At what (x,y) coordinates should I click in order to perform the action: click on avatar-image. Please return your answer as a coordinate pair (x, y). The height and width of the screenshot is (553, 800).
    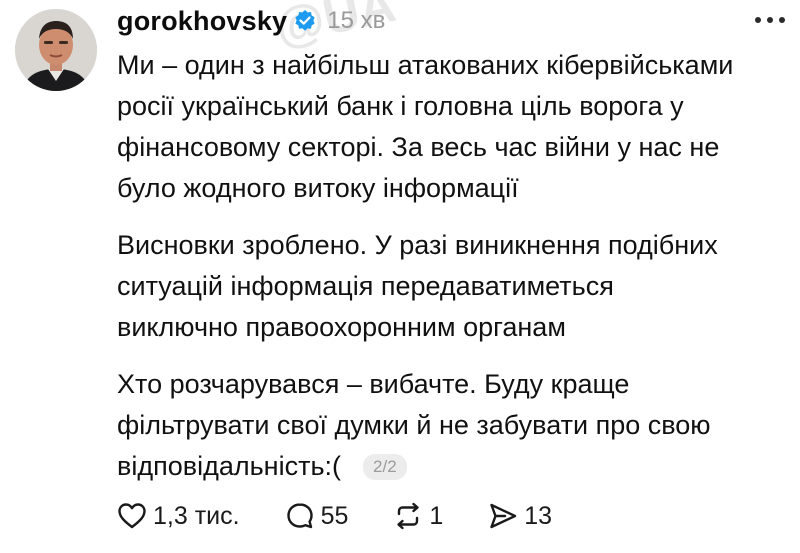
    Looking at the image, I should click on (56, 50).